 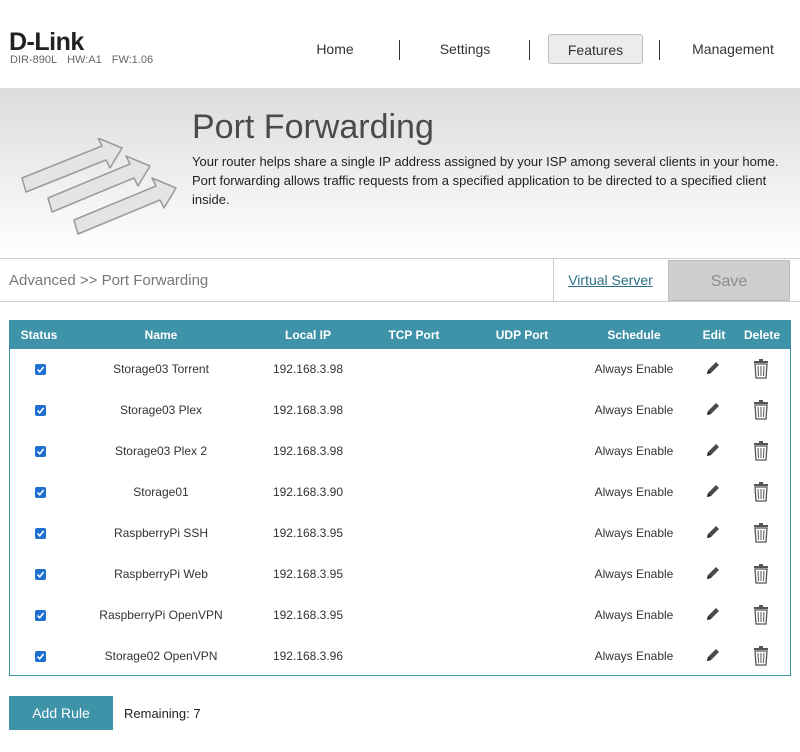 I want to click on hw-label: HW:A1, so click(x=84, y=60).